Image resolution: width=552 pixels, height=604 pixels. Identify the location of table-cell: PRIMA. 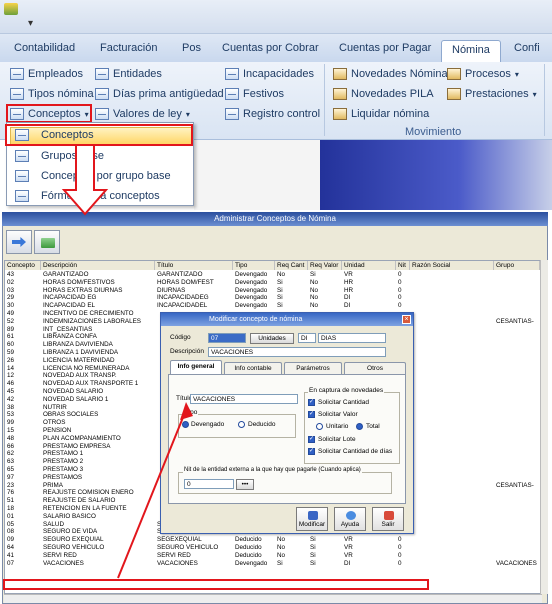
(53, 485).